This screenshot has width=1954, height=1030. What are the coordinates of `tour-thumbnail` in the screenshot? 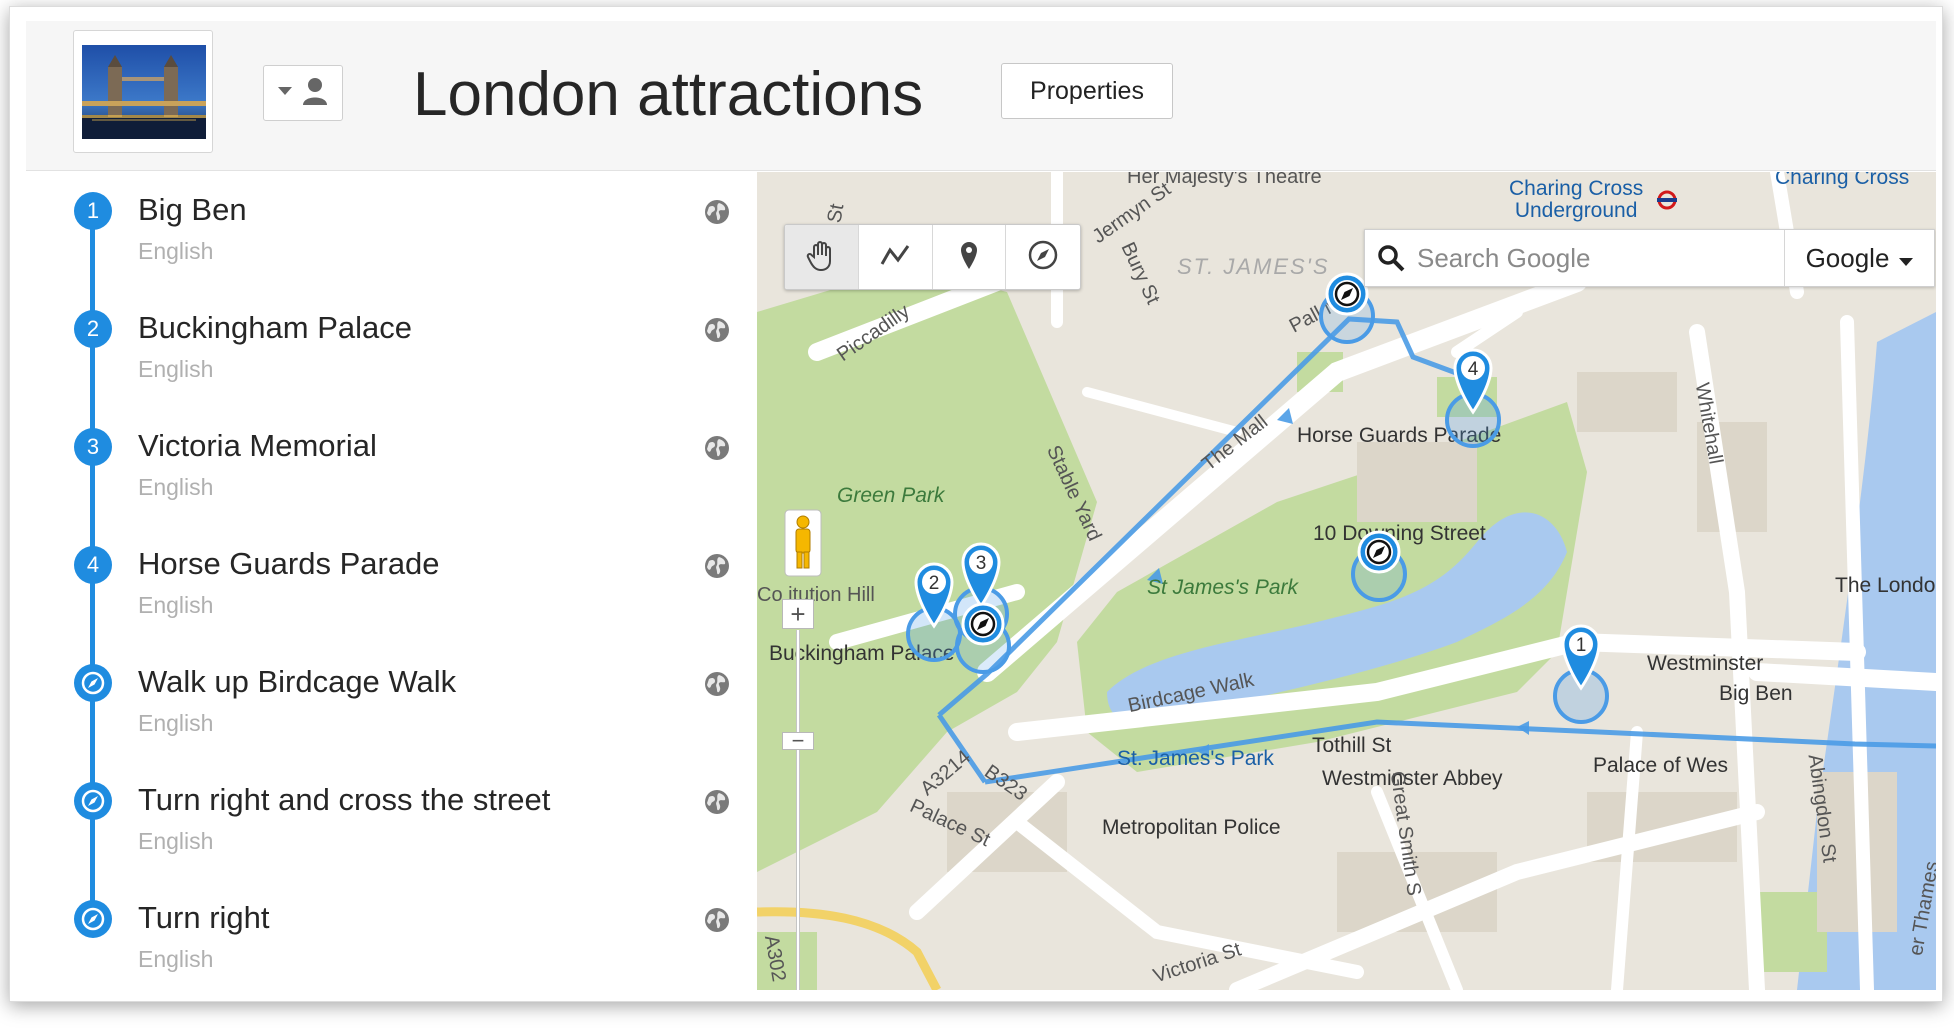 It's located at (143, 91).